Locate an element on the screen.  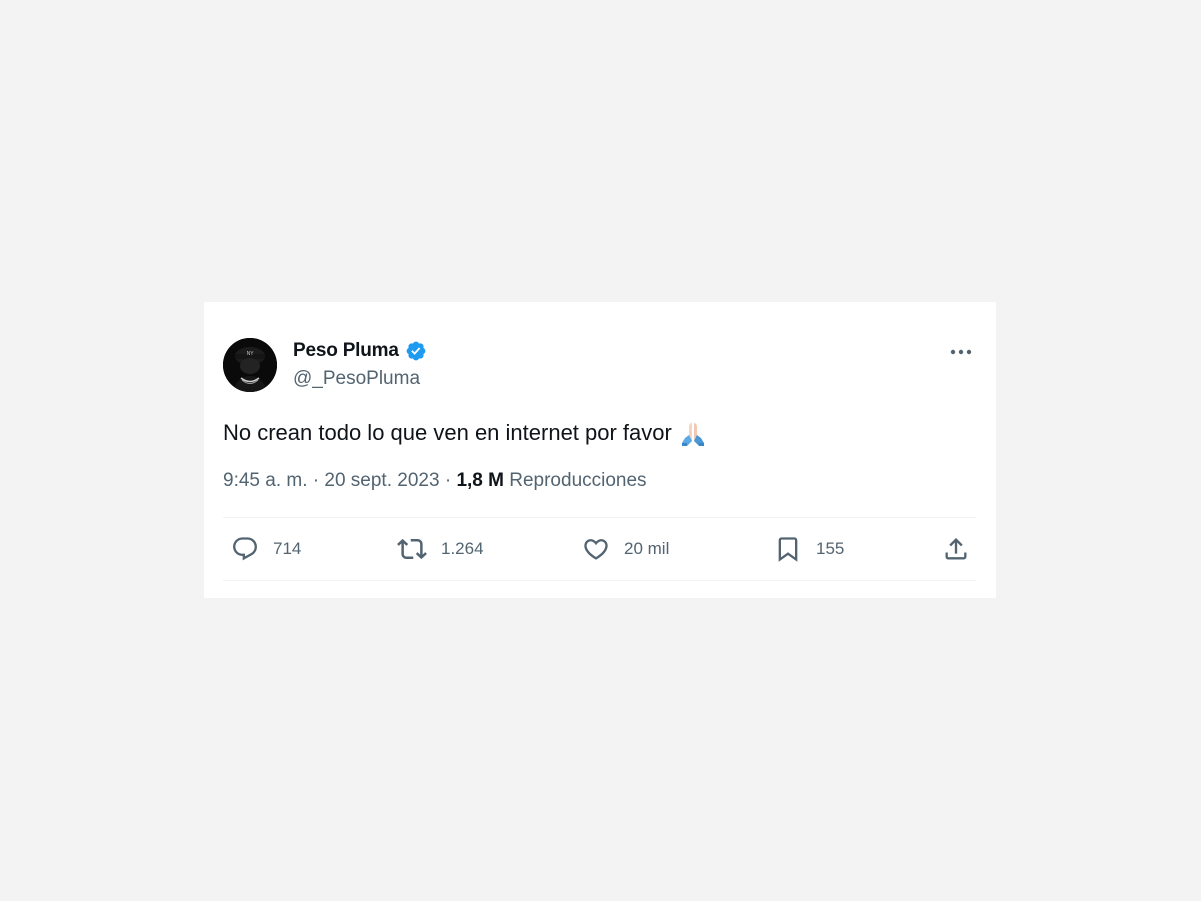
verified-badge-icon is located at coordinates (416, 351).